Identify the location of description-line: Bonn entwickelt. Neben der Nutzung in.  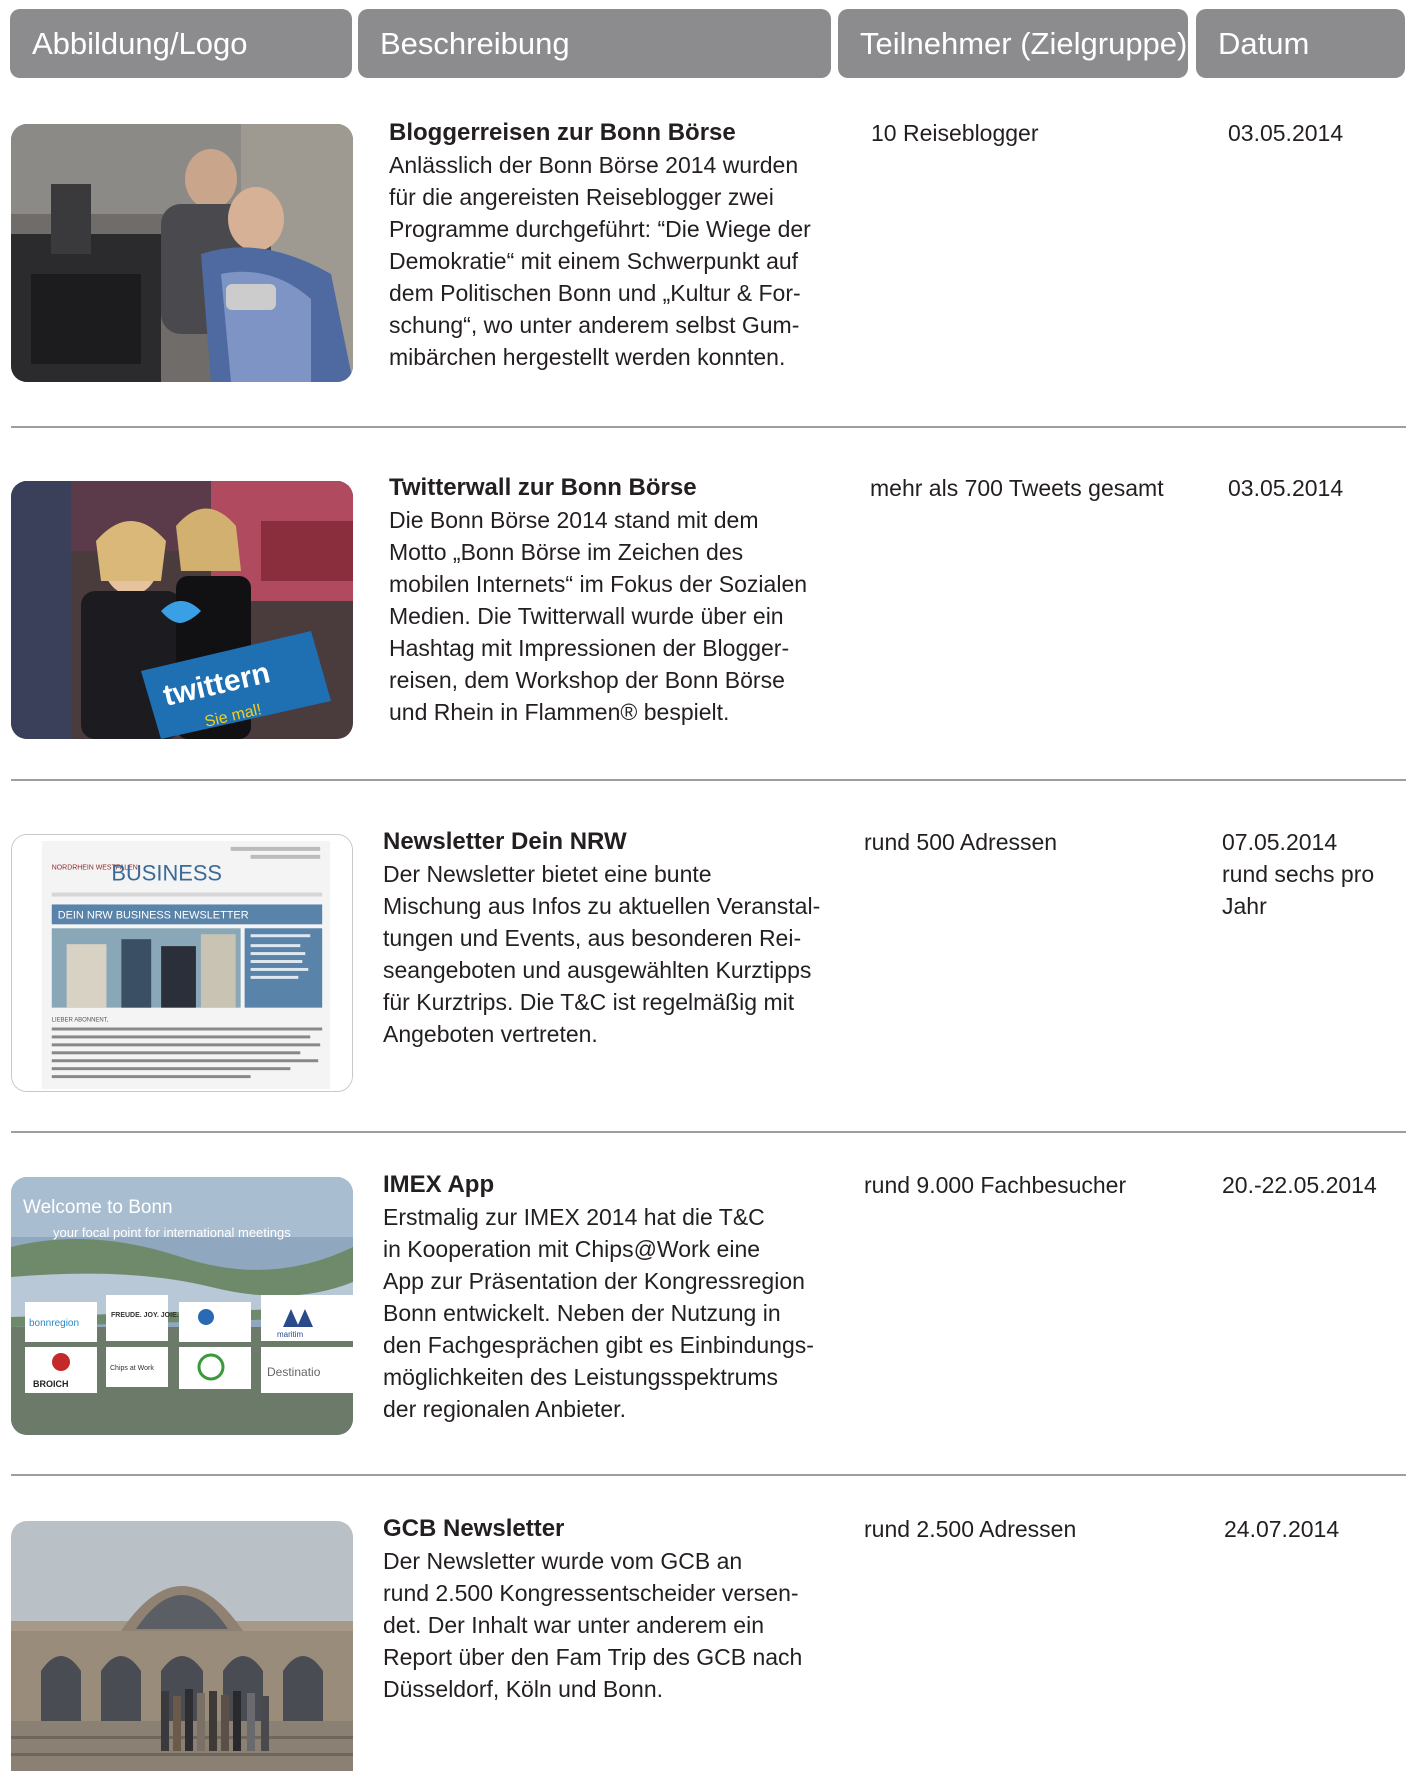
(582, 1313).